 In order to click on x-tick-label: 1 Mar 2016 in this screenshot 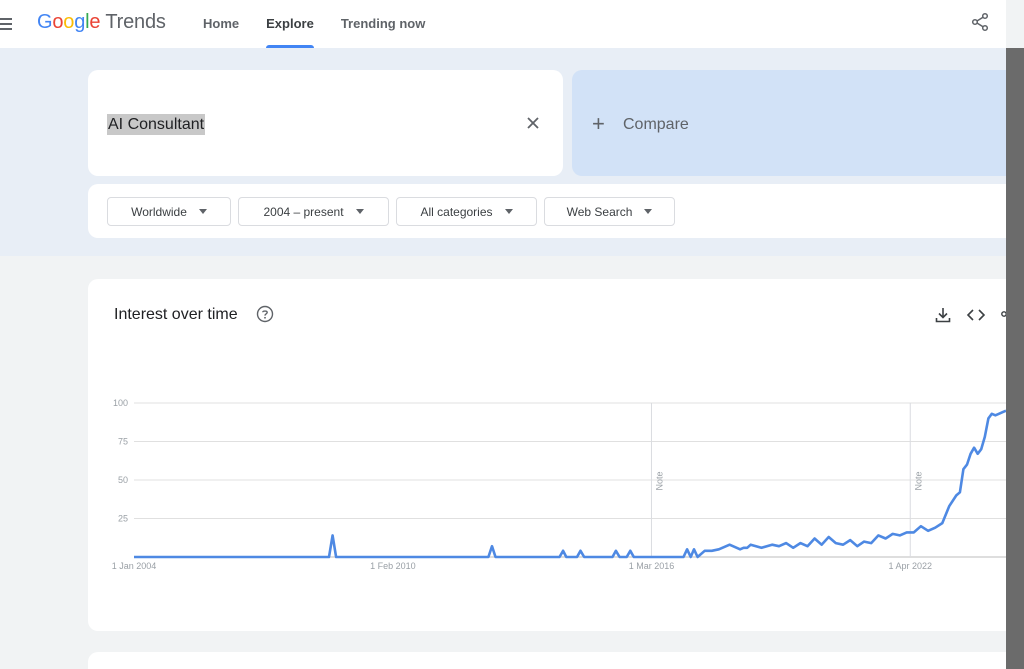, I will do `click(652, 566)`.